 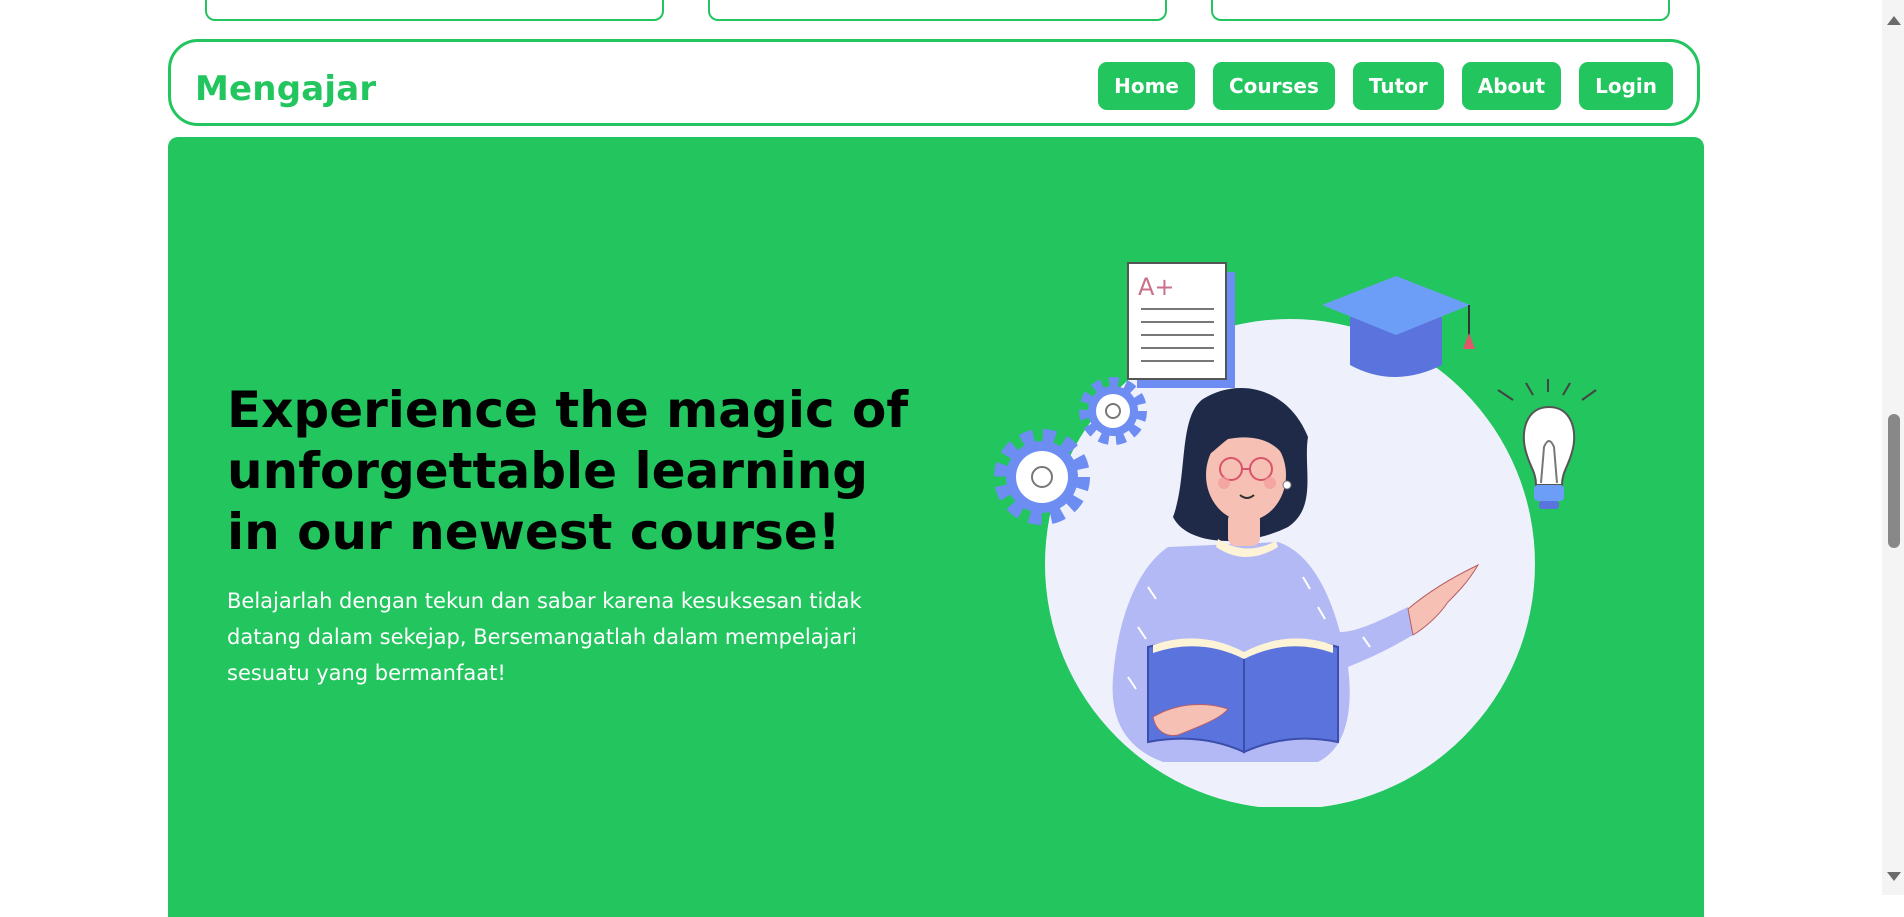 I want to click on nav-login-button: Login, so click(x=1626, y=86).